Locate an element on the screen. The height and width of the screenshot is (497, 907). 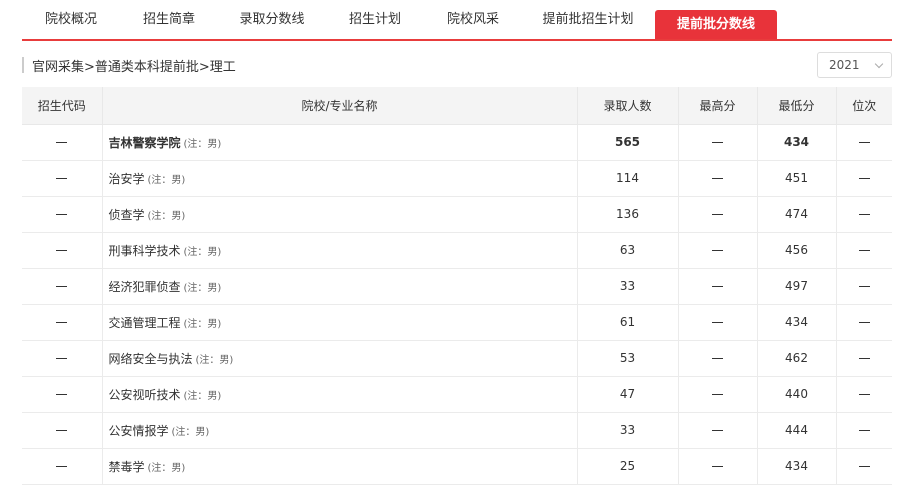
tab-bar: 院校概况 招生简章 录取分数线 招生计划 院校风采 提前批招生计划 提前批分数线 is located at coordinates (457, 20).